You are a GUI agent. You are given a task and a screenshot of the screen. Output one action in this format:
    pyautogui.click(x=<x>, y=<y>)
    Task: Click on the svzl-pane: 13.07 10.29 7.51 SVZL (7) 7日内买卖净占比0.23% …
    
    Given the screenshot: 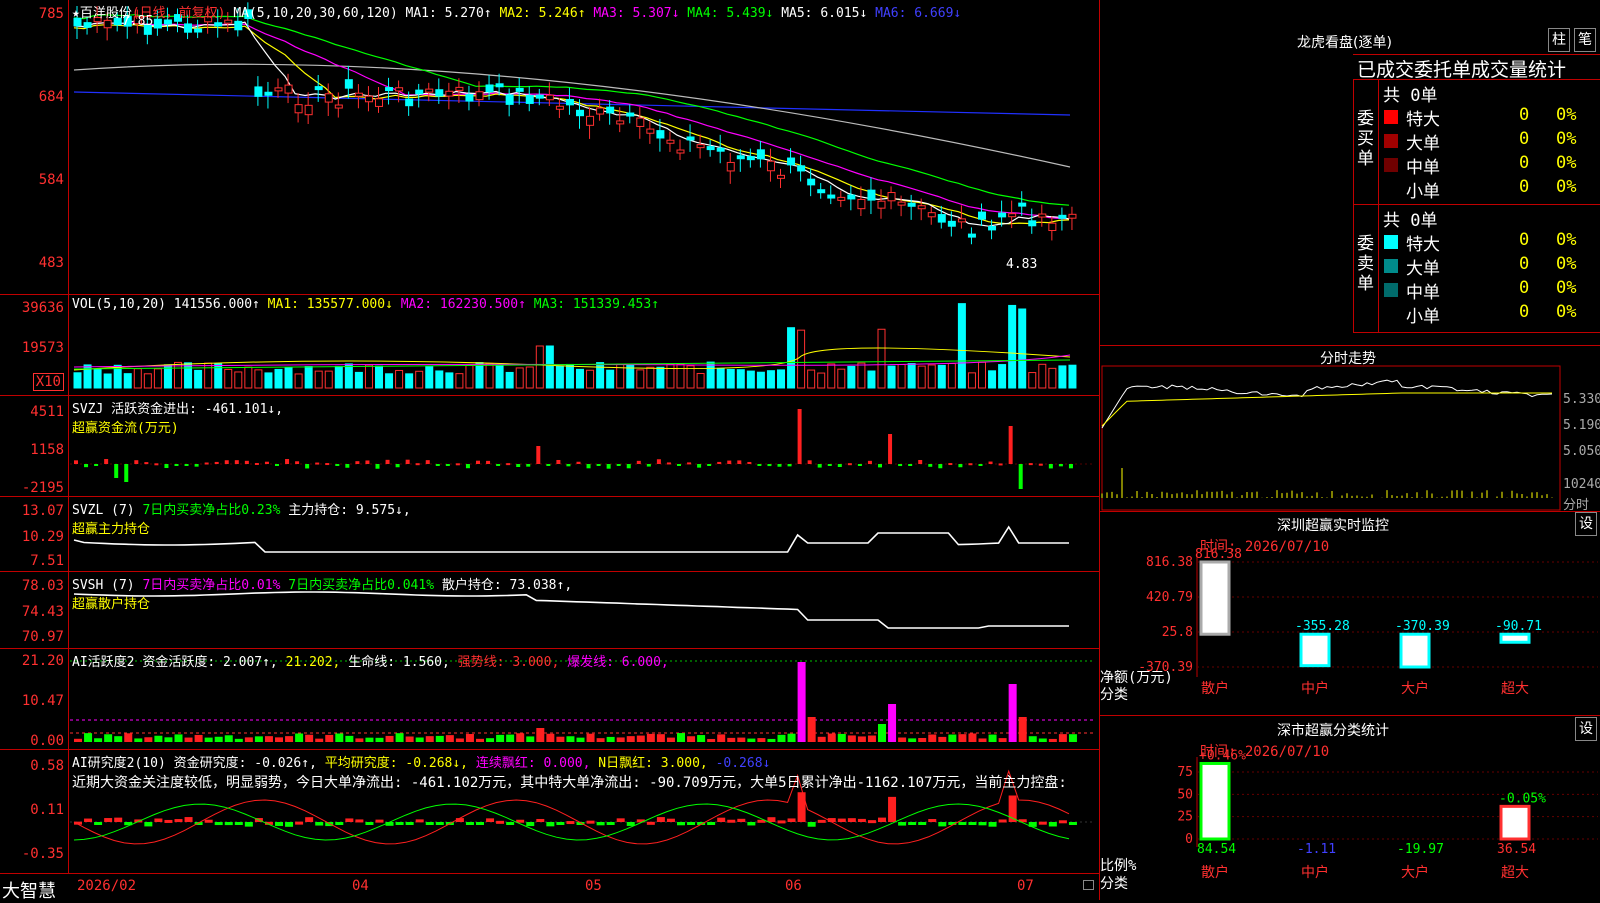 What is the action you would take?
    pyautogui.click(x=549, y=534)
    